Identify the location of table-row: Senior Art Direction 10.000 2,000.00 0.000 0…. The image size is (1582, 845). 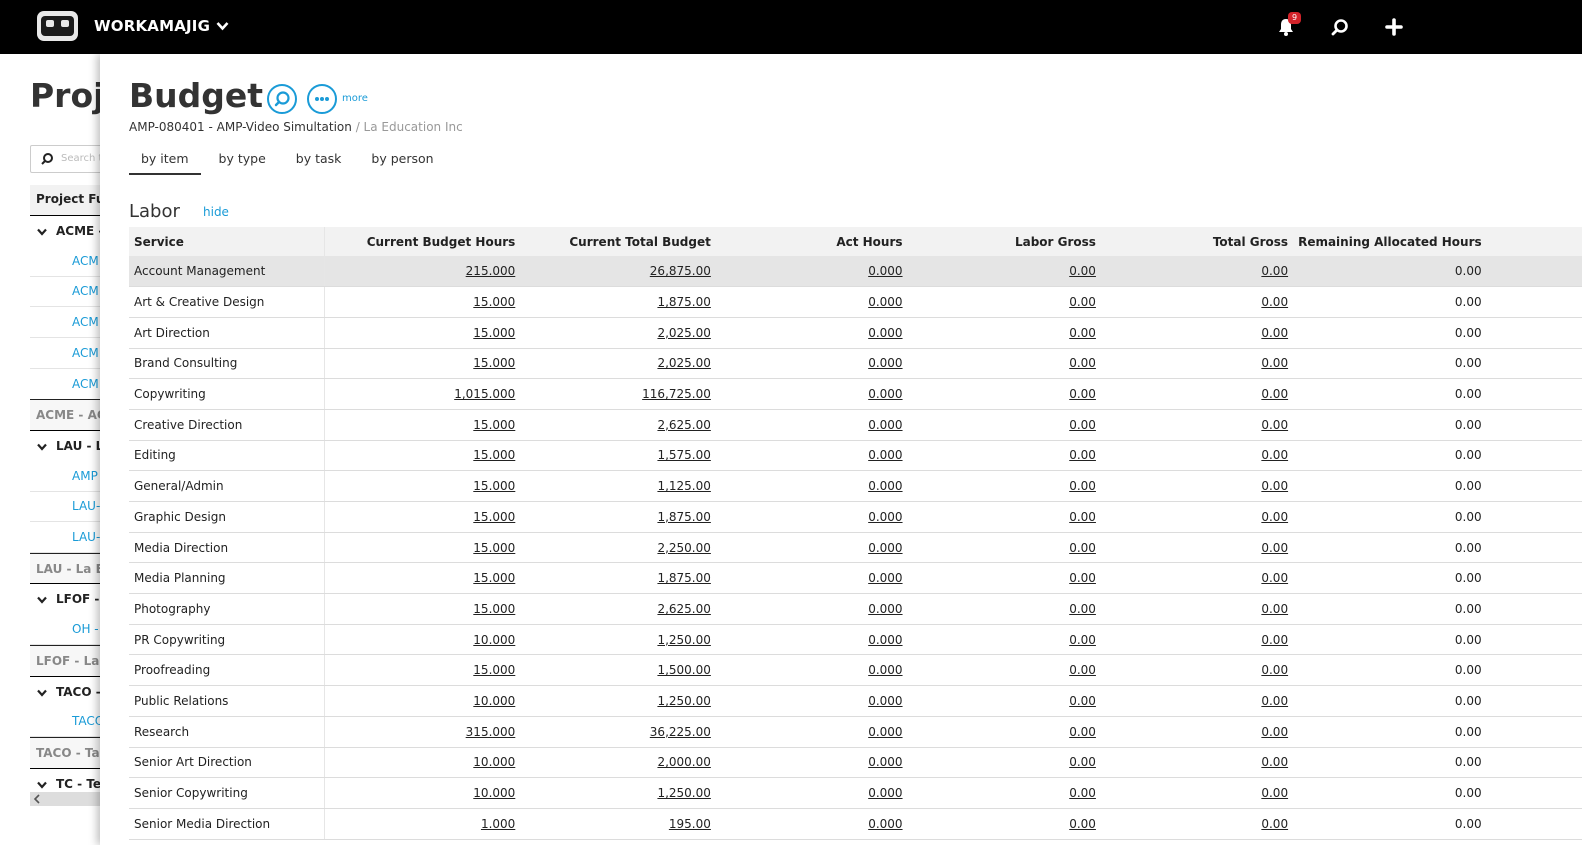
(855, 763).